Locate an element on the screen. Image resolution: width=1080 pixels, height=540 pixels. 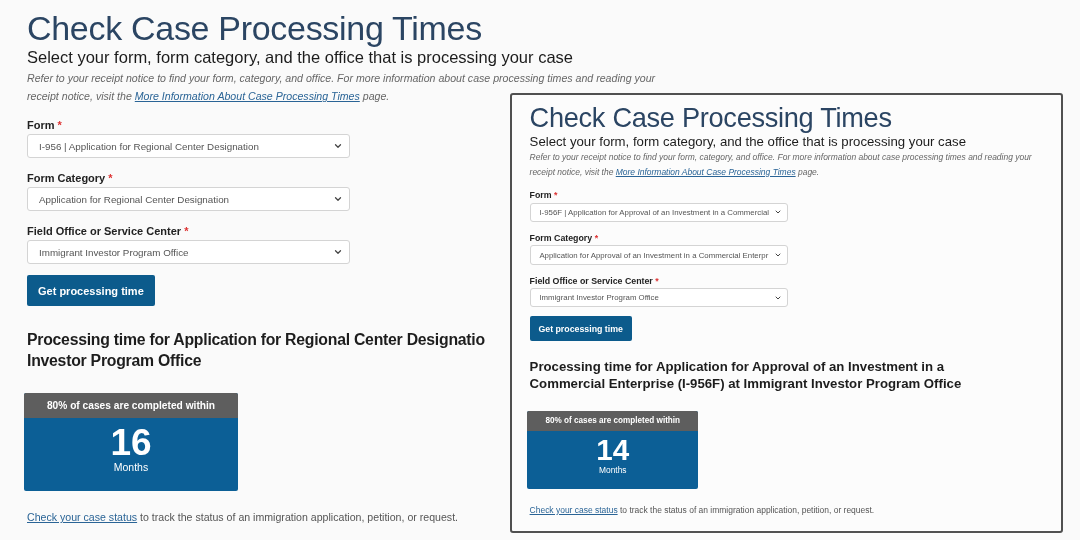
months-value: 14 is located at coordinates (613, 450).